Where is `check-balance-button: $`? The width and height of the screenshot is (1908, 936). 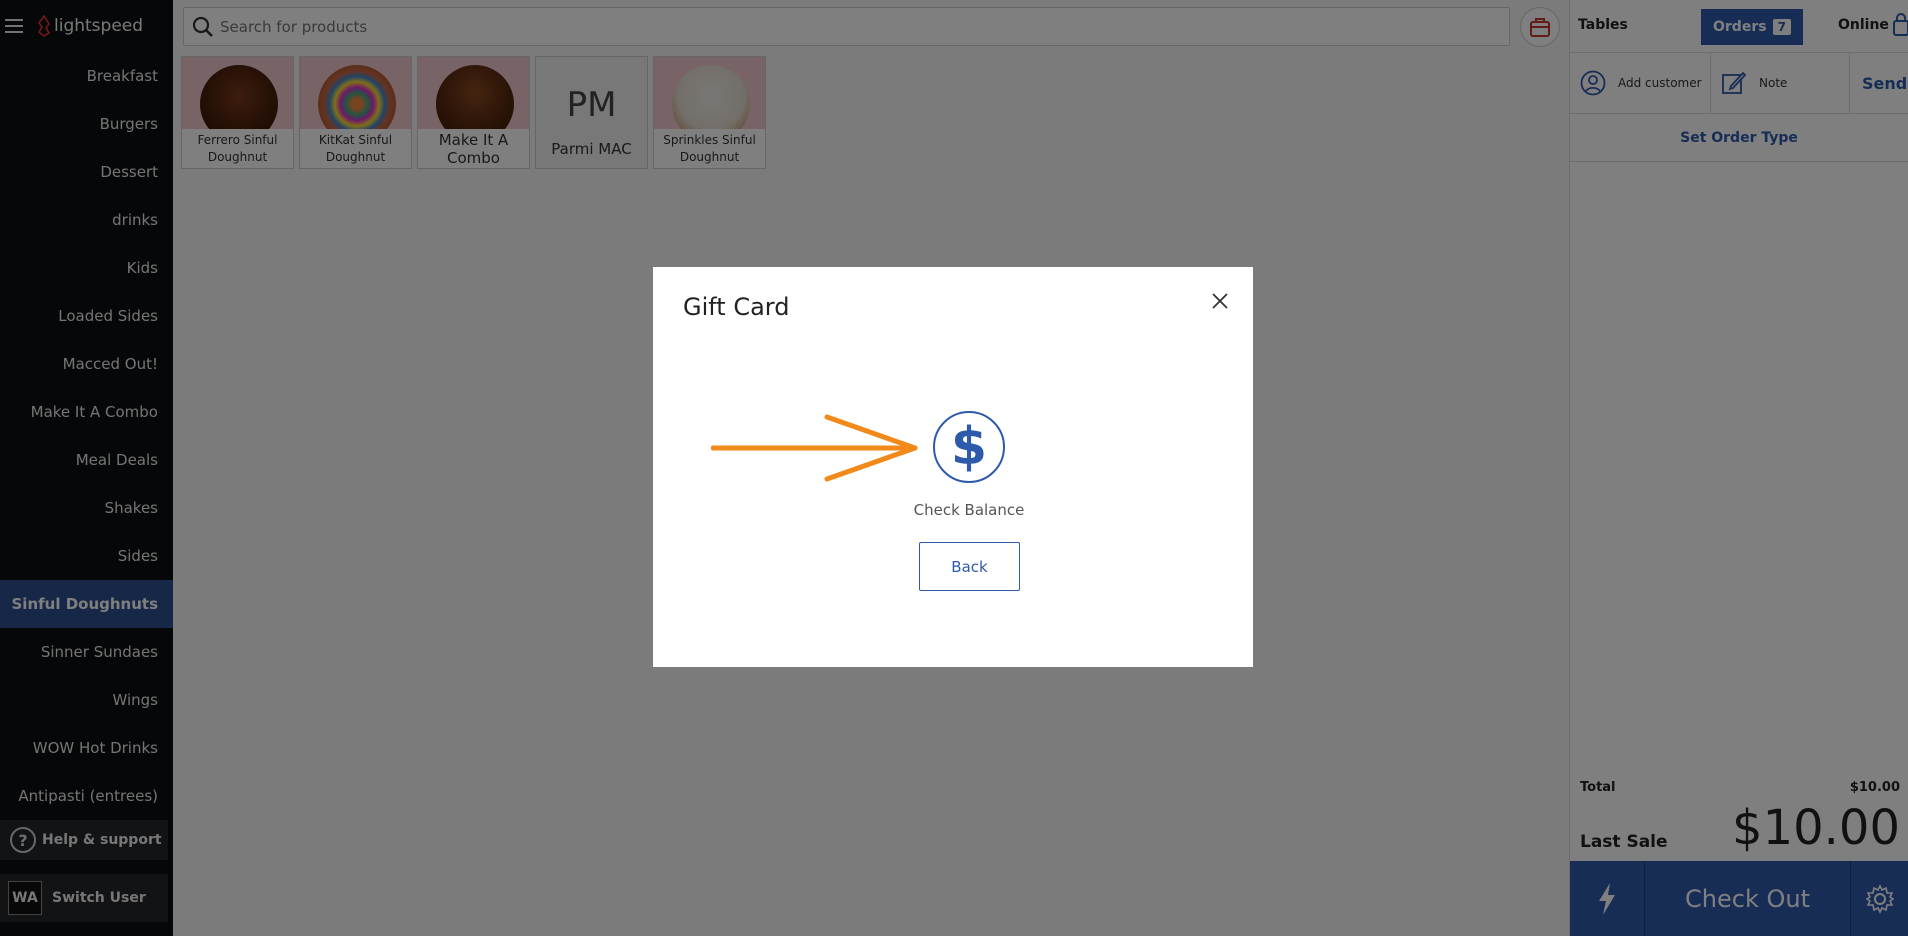 check-balance-button: $ is located at coordinates (969, 447).